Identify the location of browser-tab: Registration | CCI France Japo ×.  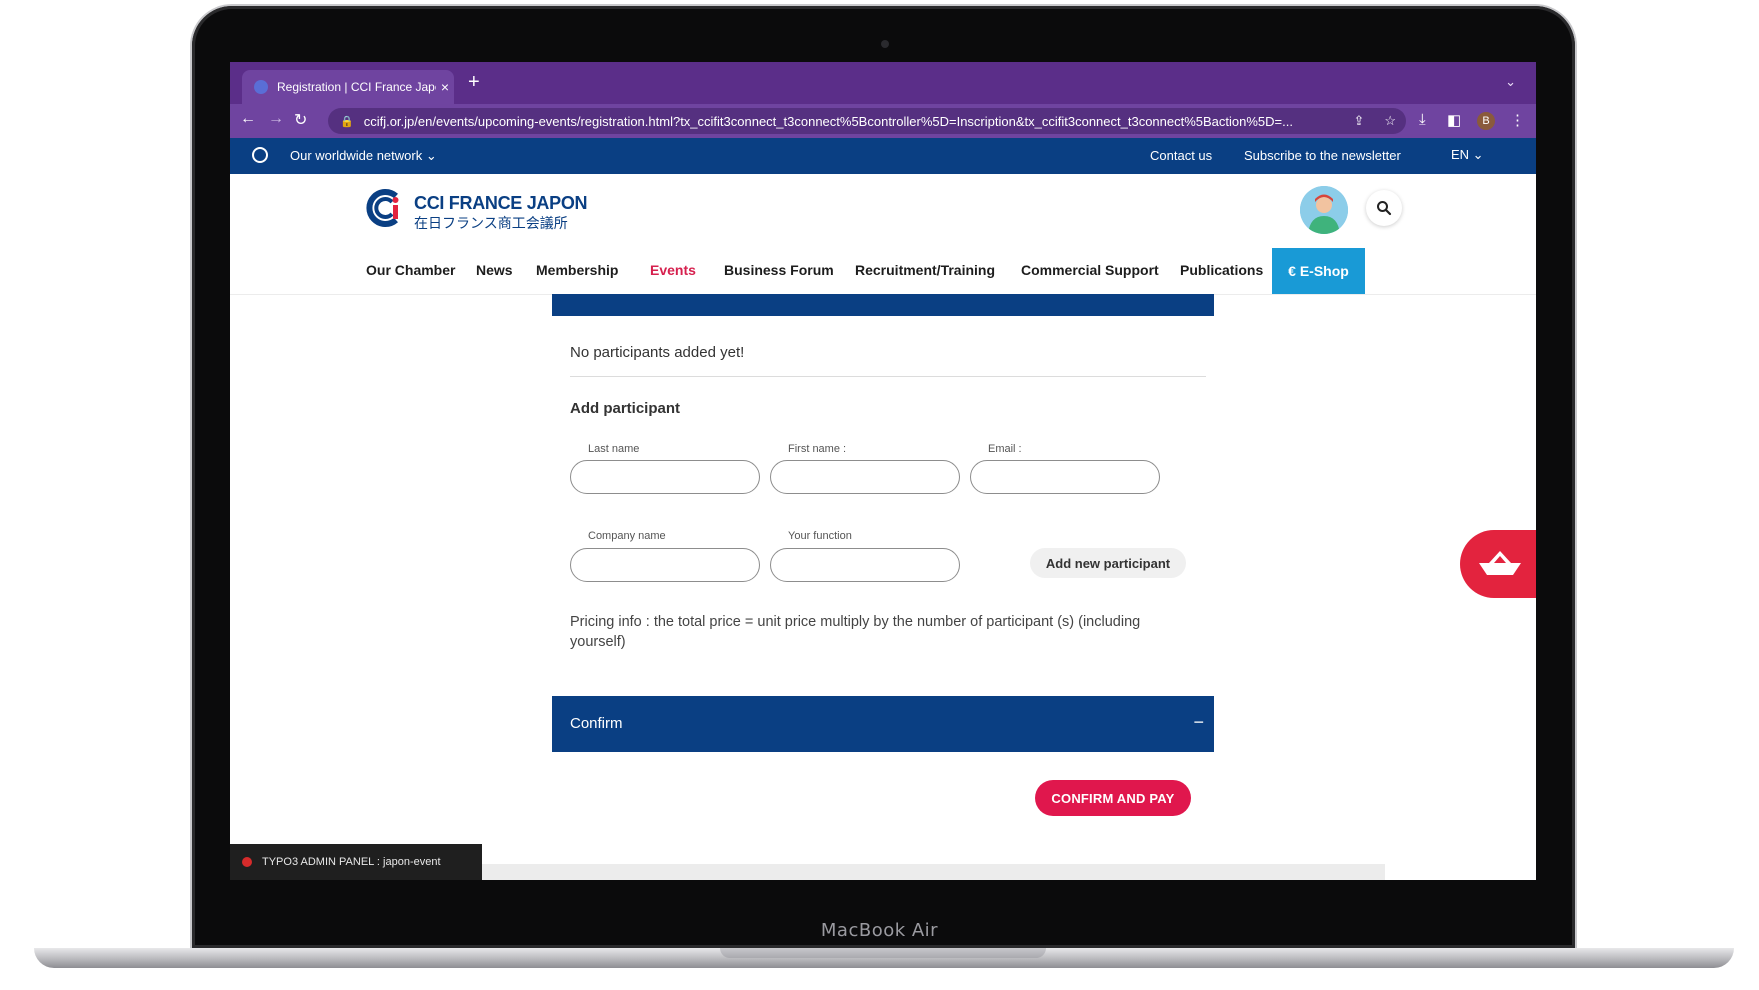
(348, 87).